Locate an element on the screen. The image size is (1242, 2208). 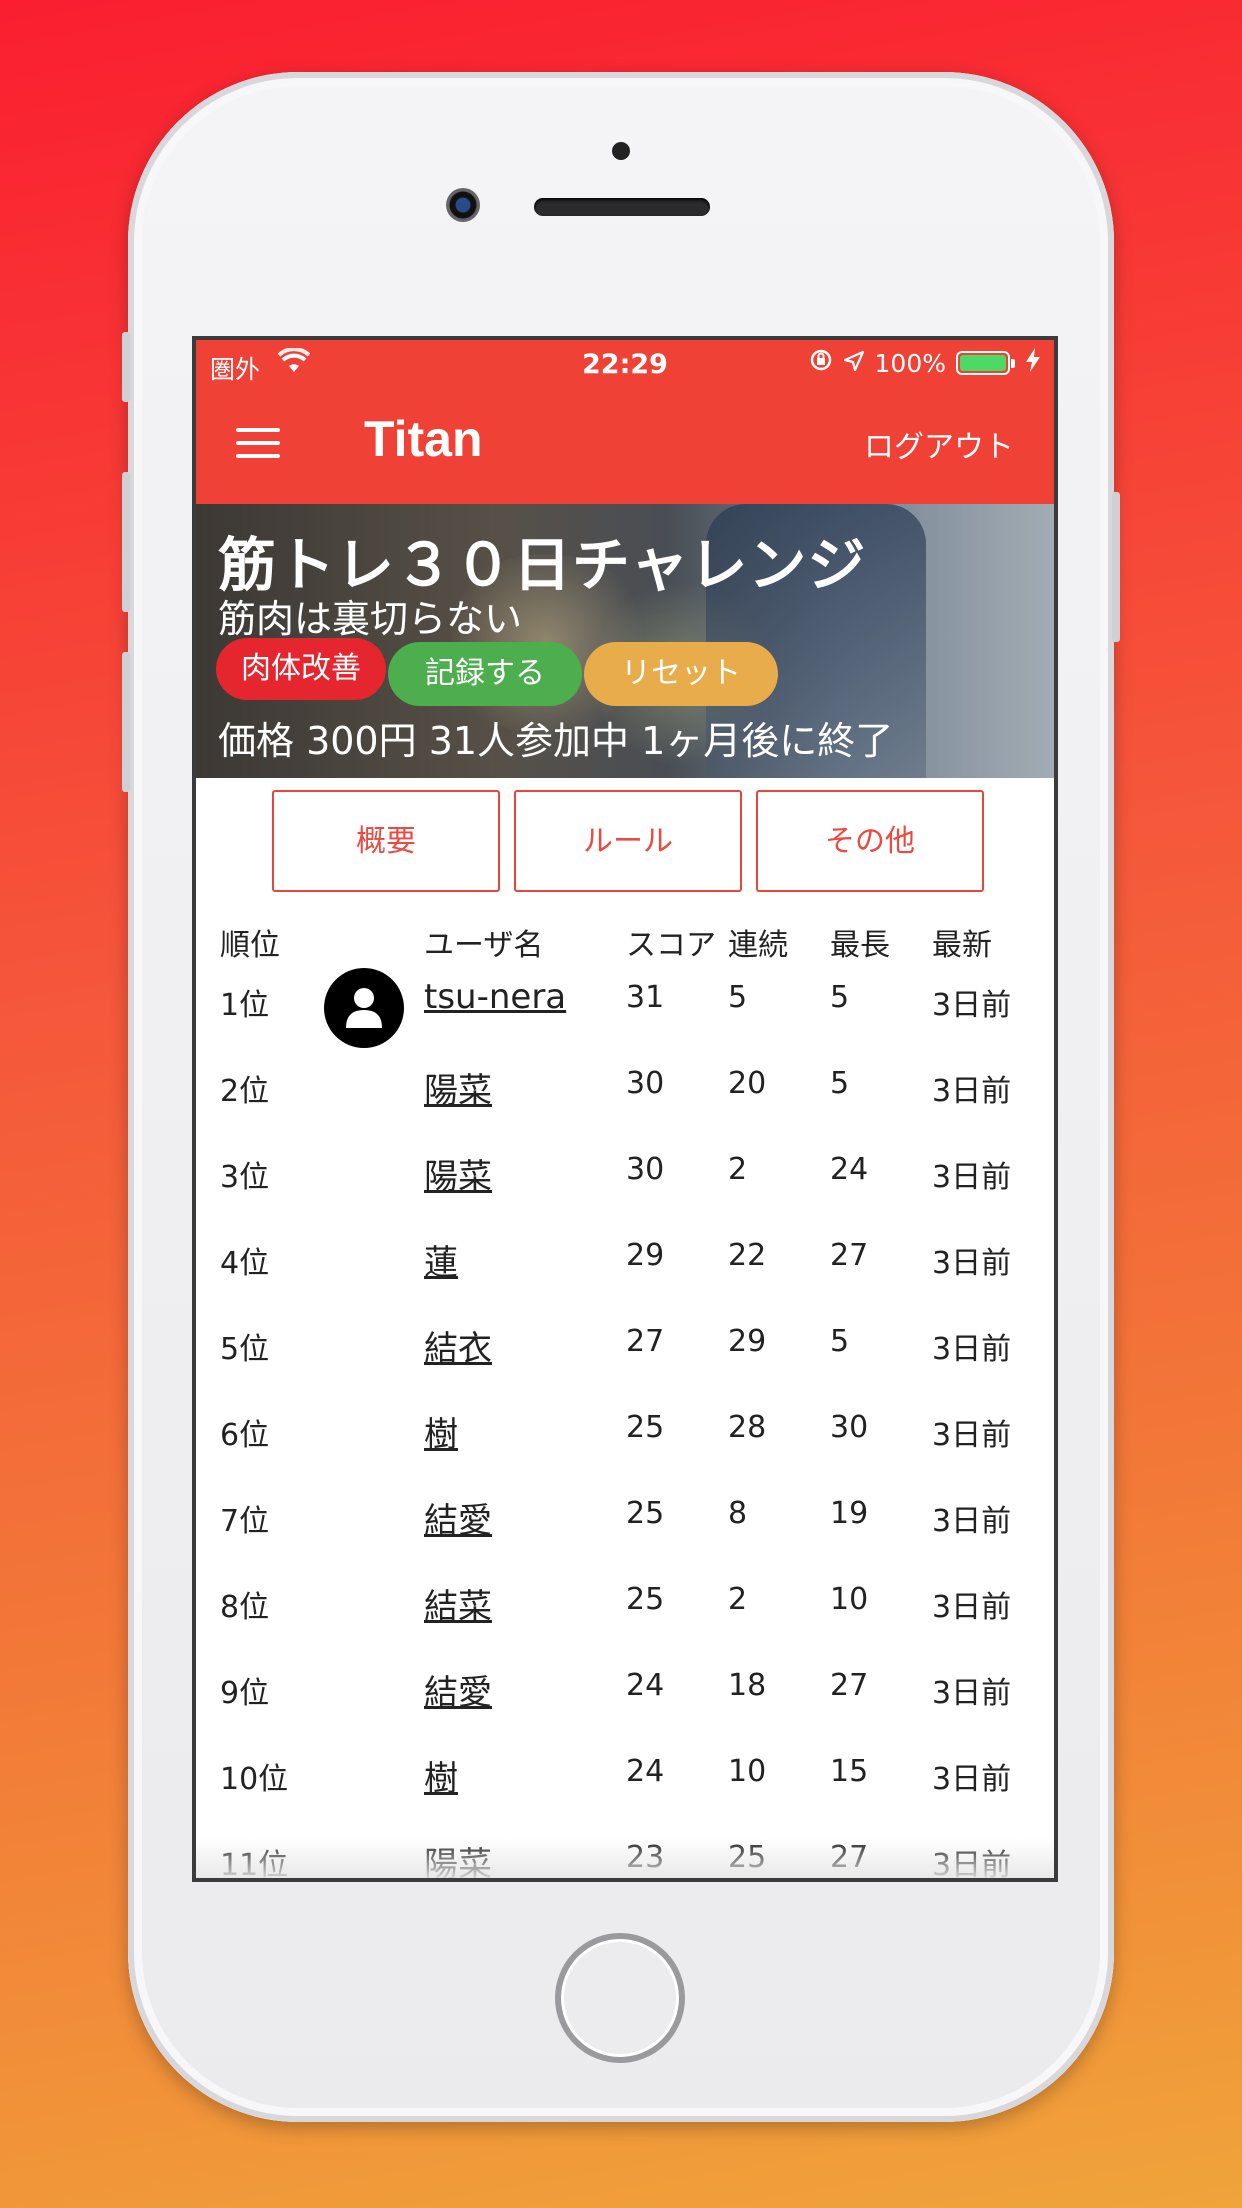
battery-icon is located at coordinates (985, 363).